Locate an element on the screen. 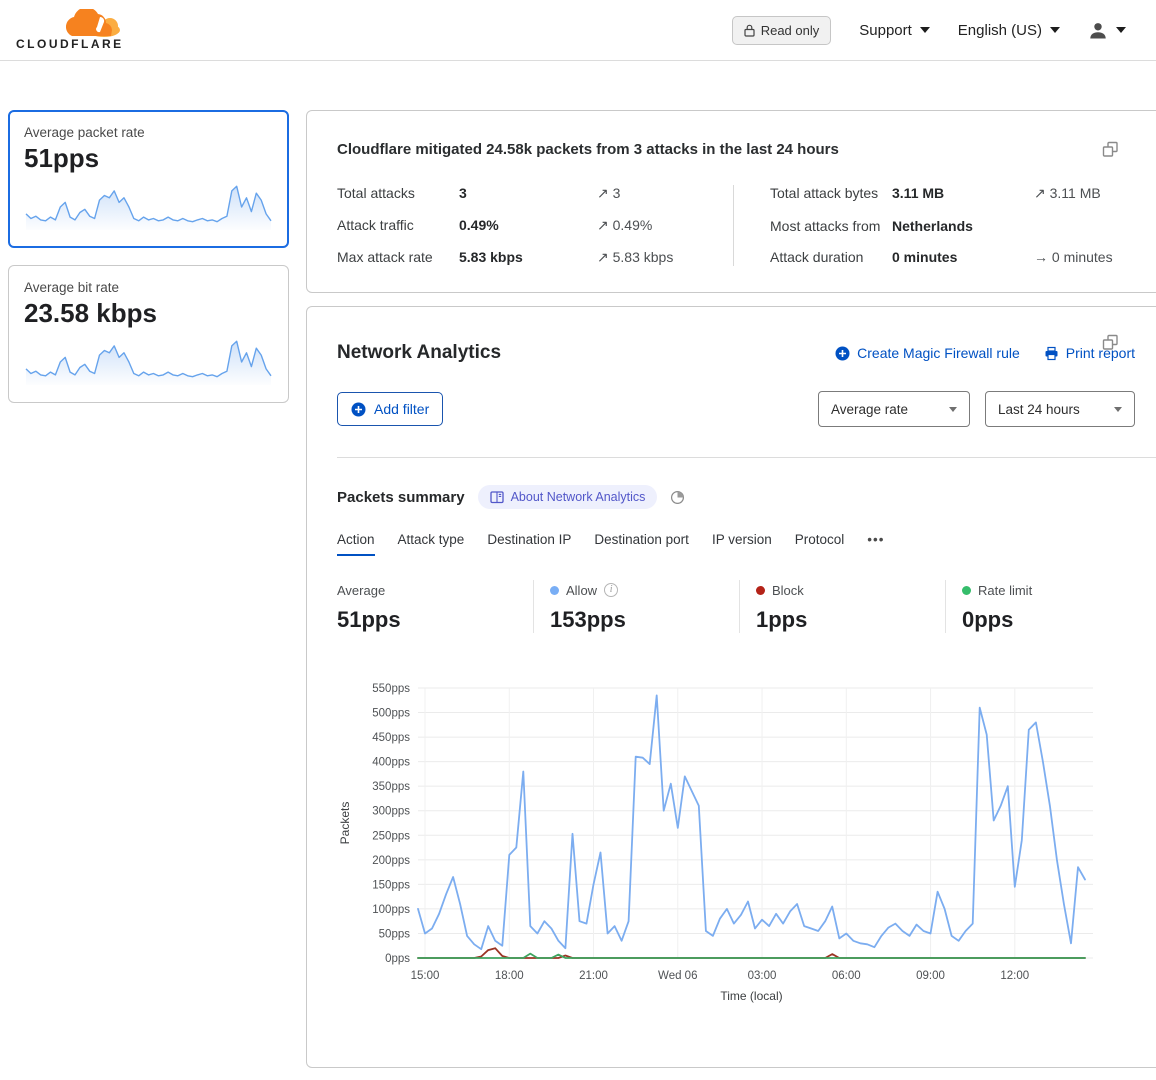 Image resolution: width=1156 pixels, height=1080 pixels. svg-text: 200pps is located at coordinates (391, 861).